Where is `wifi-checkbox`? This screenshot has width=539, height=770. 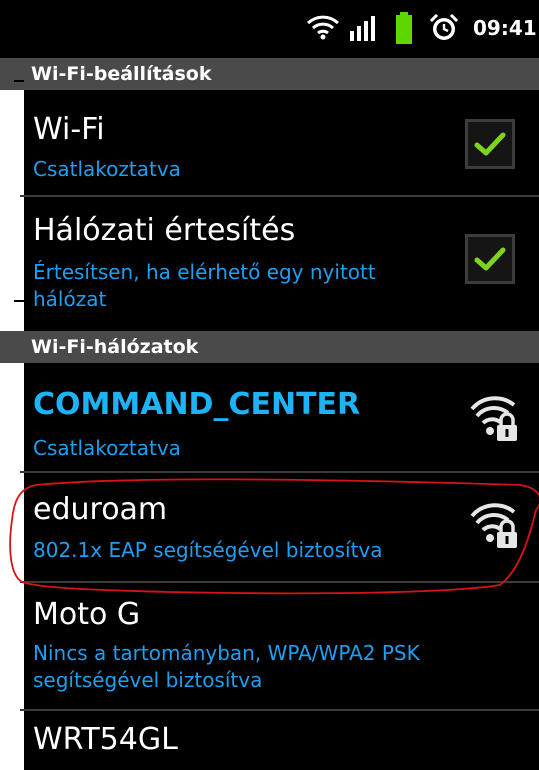 wifi-checkbox is located at coordinates (490, 144).